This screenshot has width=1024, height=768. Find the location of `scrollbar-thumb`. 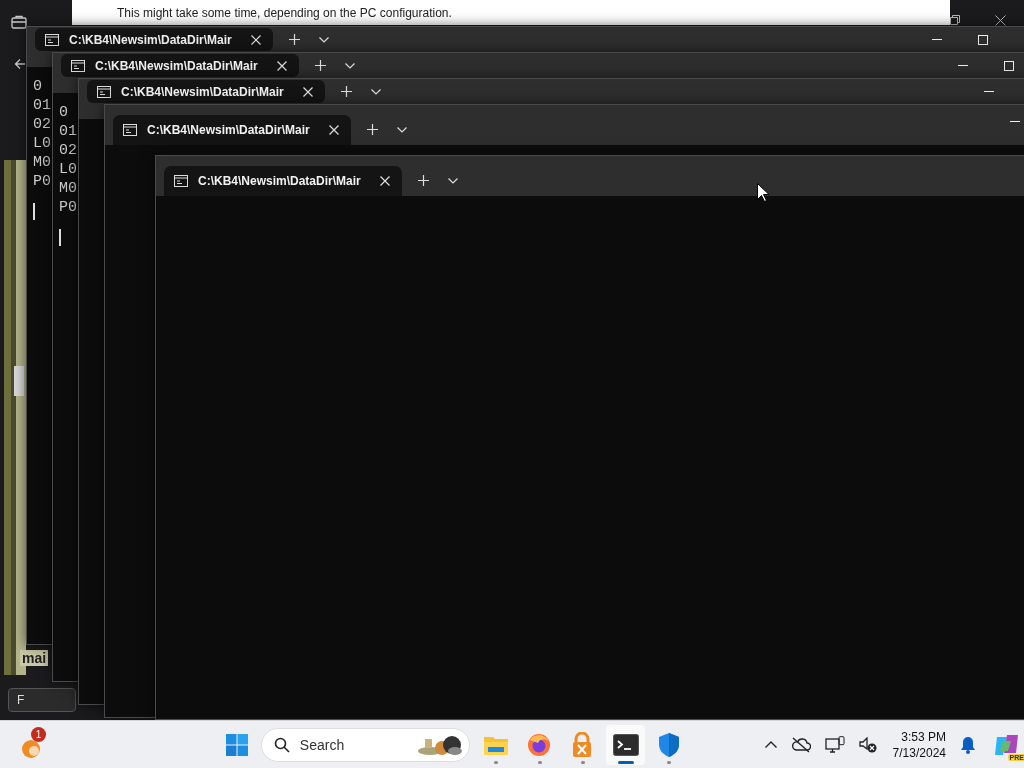

scrollbar-thumb is located at coordinates (19, 381).